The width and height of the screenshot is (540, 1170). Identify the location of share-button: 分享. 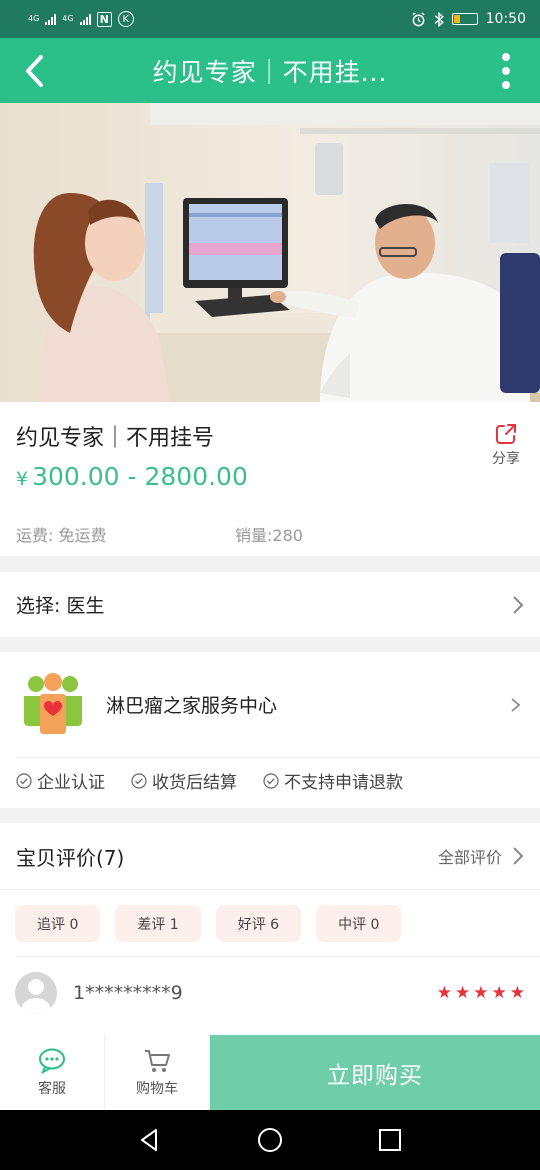
(506, 445).